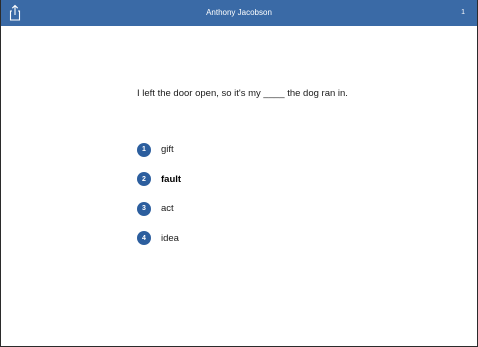 The width and height of the screenshot is (478, 347). I want to click on option-label: gift, so click(167, 149).